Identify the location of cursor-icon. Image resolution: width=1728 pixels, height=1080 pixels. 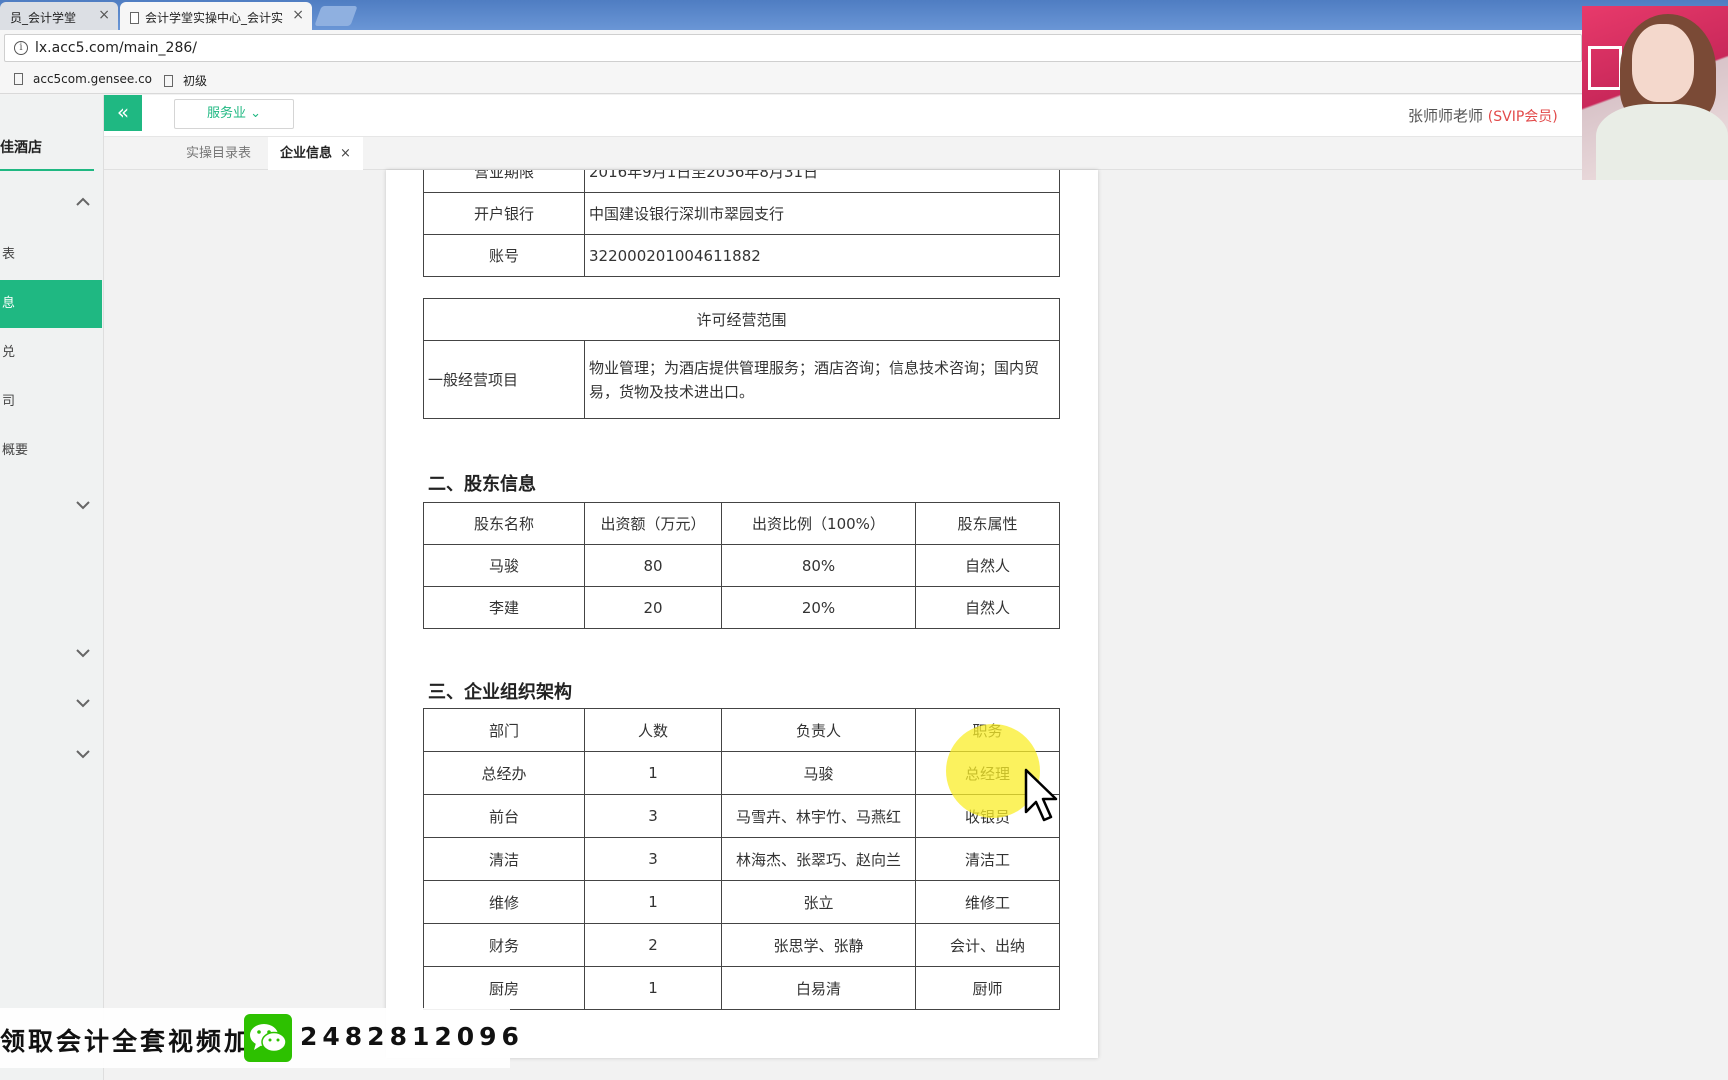
(1041, 795).